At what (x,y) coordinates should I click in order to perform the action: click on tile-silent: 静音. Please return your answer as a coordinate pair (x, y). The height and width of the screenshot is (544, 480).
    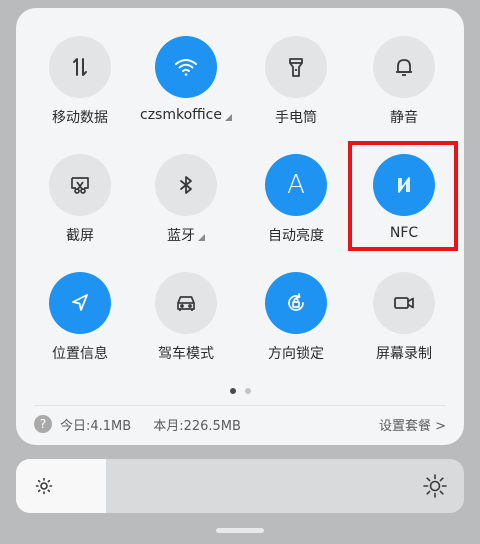
    Looking at the image, I should click on (404, 81).